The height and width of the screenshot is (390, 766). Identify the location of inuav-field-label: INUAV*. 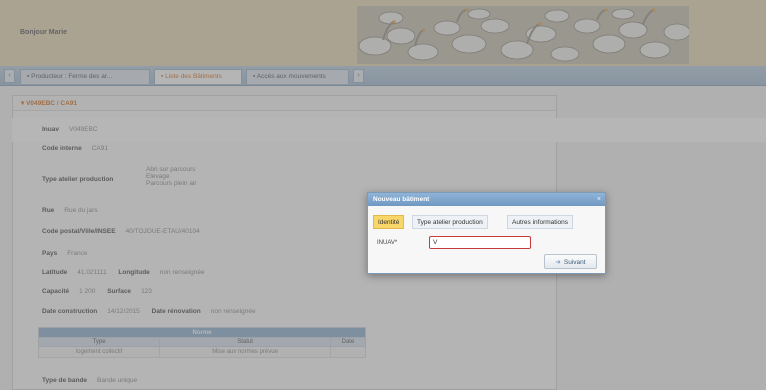
(387, 243).